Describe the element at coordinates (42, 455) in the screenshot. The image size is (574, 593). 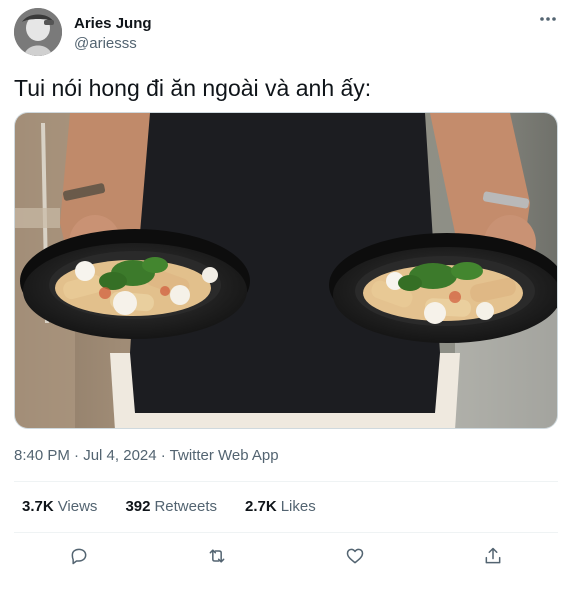
I see `tweet-time: 8:40 PM` at that location.